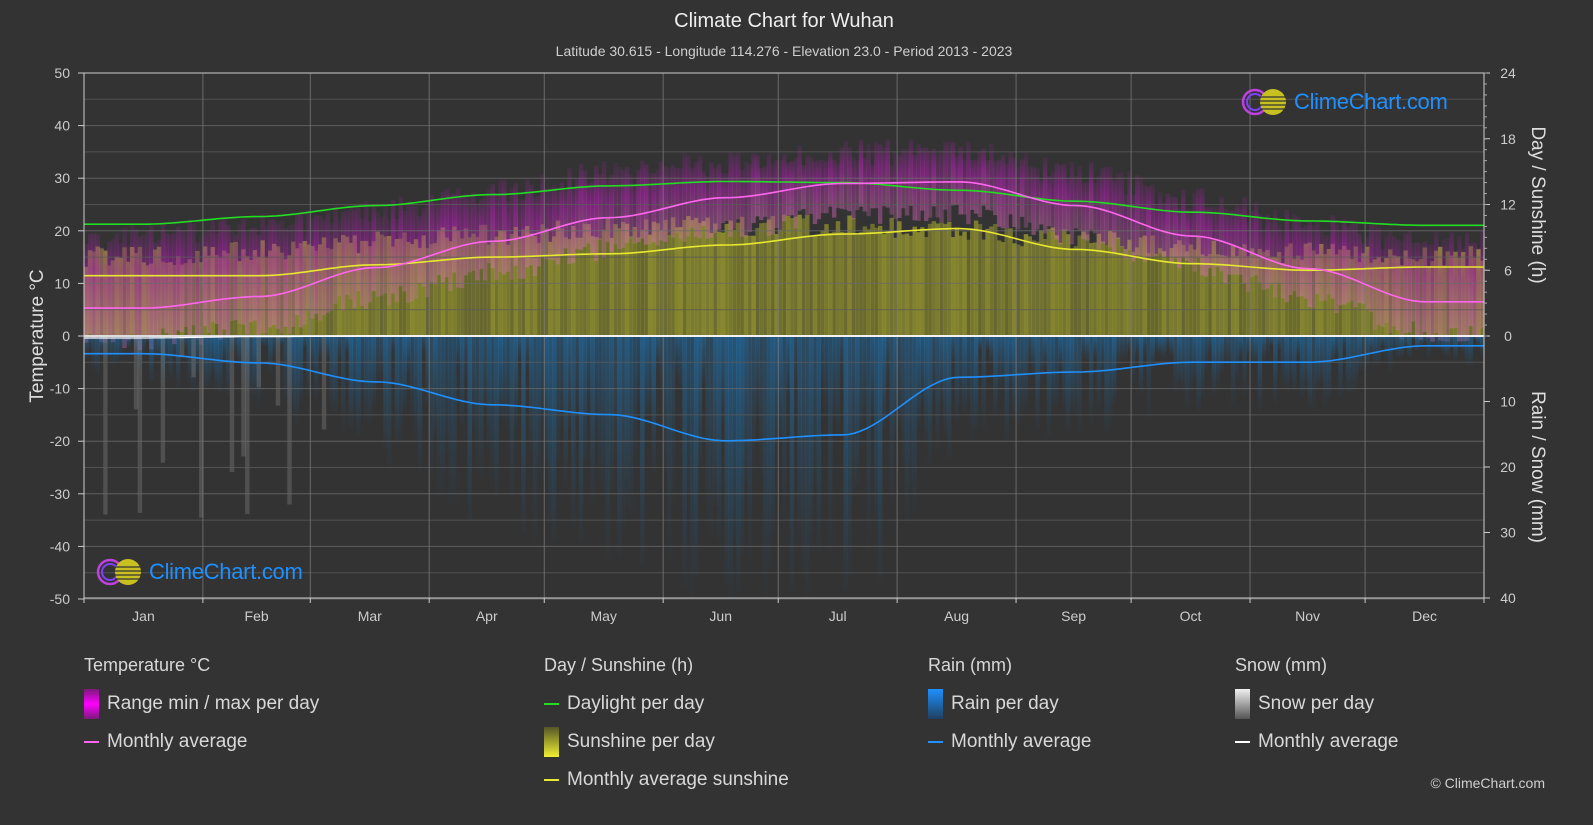 Image resolution: width=1593 pixels, height=825 pixels. Describe the element at coordinates (199, 572) in the screenshot. I see `logo-bottom-left: ClimeChart.com` at that location.